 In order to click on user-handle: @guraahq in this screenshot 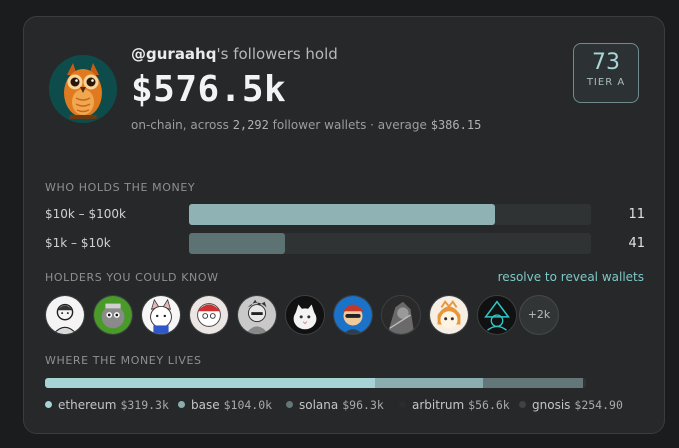, I will do `click(173, 54)`.